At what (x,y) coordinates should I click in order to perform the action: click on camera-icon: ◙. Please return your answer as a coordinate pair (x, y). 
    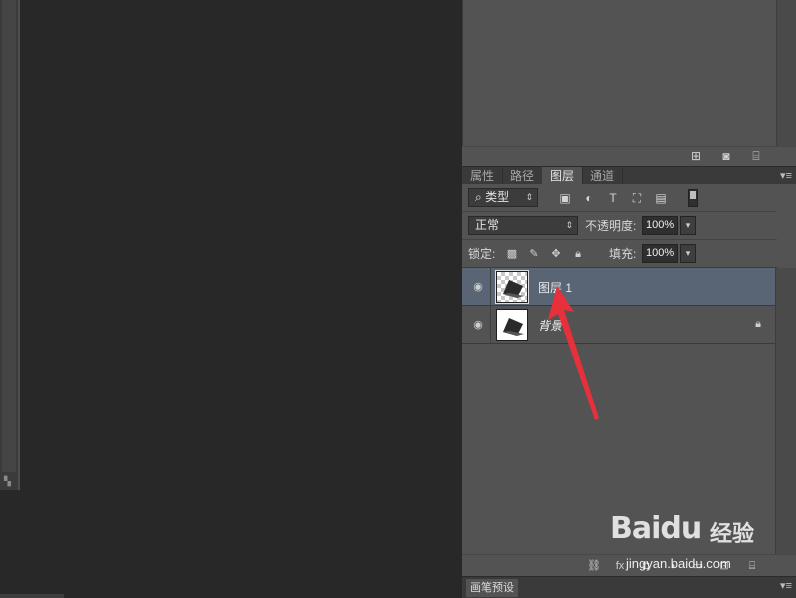
    Looking at the image, I should click on (726, 156).